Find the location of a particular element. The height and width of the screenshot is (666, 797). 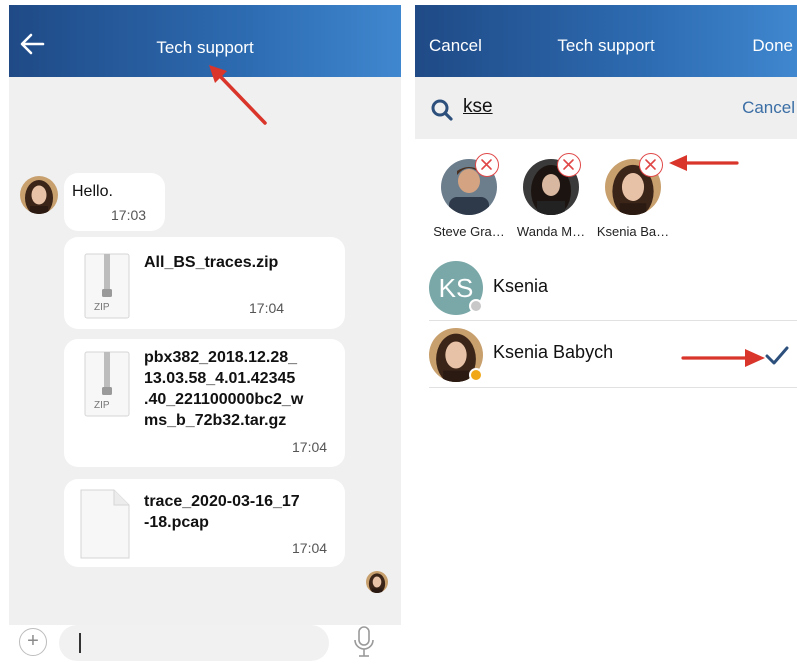

file-message: trace_2020-03-16_17 -18.pcap 17:04 is located at coordinates (204, 523).